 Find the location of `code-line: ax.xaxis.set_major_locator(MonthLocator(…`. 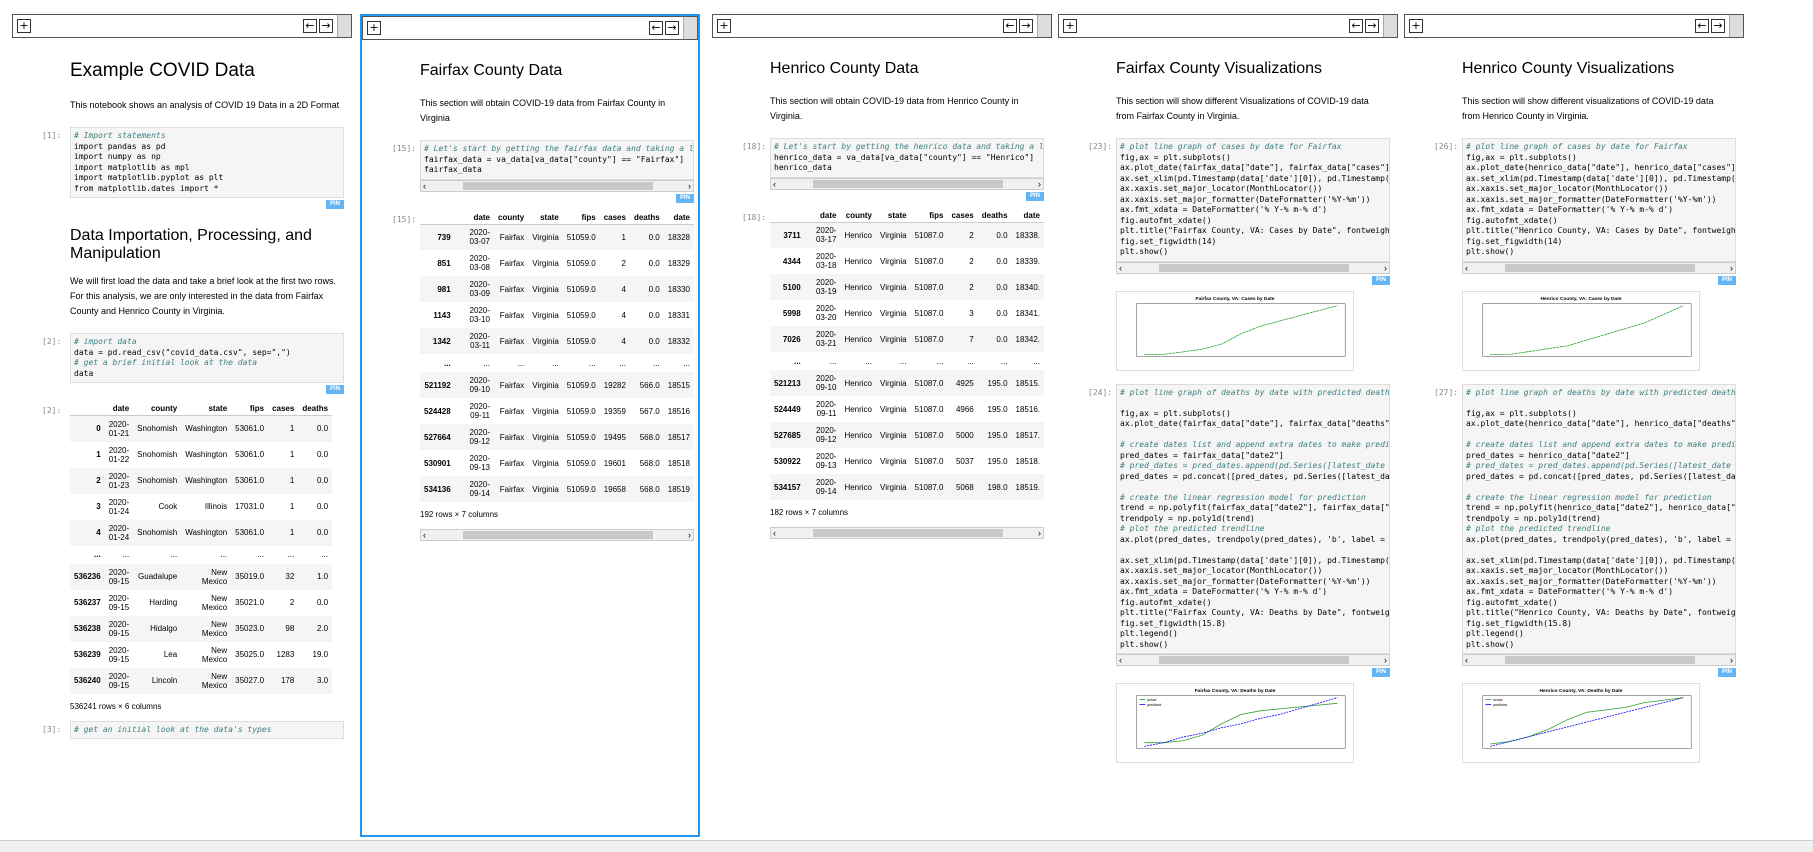

code-line: ax.xaxis.set_major_locator(MonthLocator(… is located at coordinates (1567, 188).